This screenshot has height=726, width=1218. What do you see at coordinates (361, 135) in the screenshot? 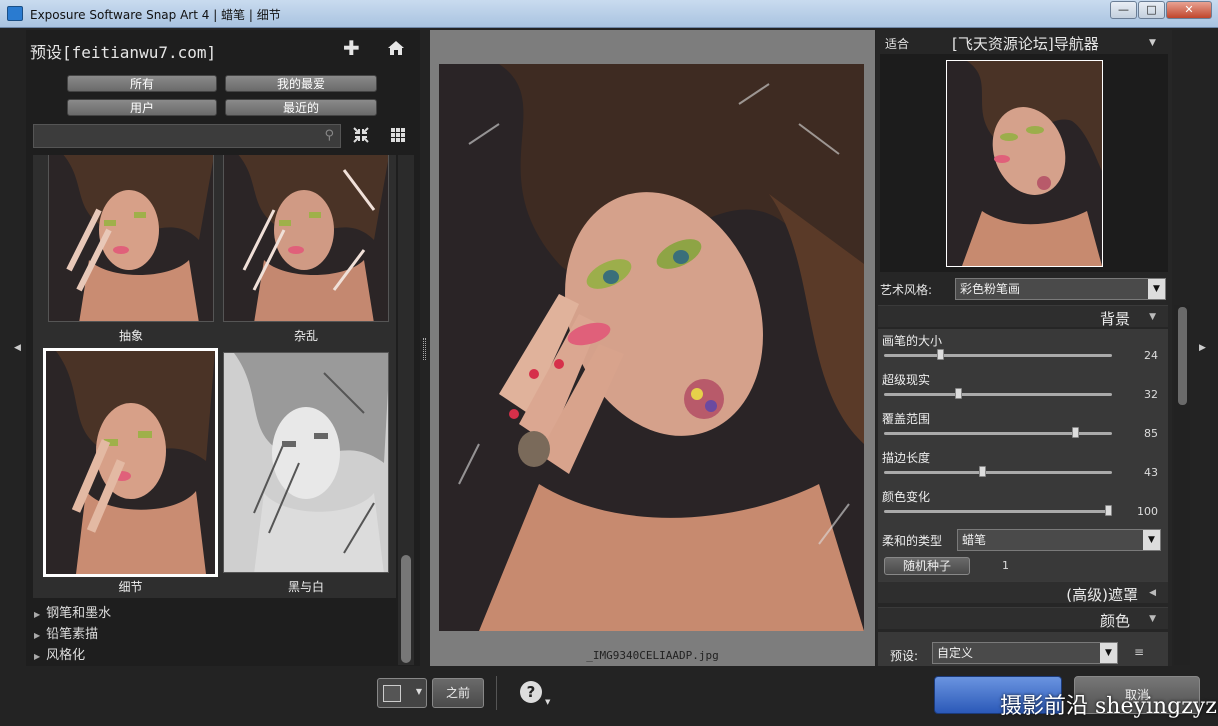
I see `collapse-all-icon` at bounding box center [361, 135].